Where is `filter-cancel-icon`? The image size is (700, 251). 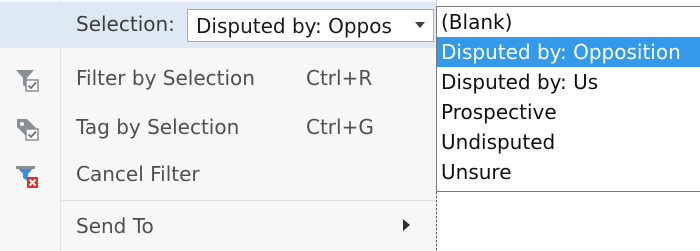 filter-cancel-icon is located at coordinates (27, 176).